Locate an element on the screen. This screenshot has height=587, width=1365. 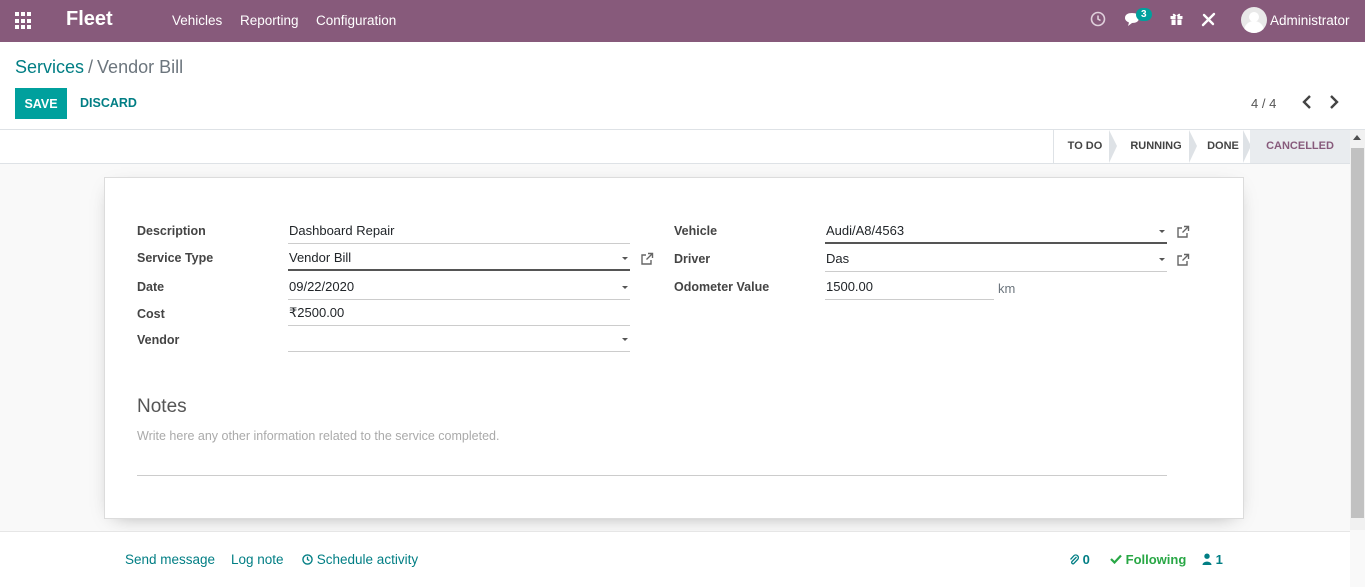
stage-selector: TO DO RUNNING DONE CANCELLED is located at coordinates (1201, 146).